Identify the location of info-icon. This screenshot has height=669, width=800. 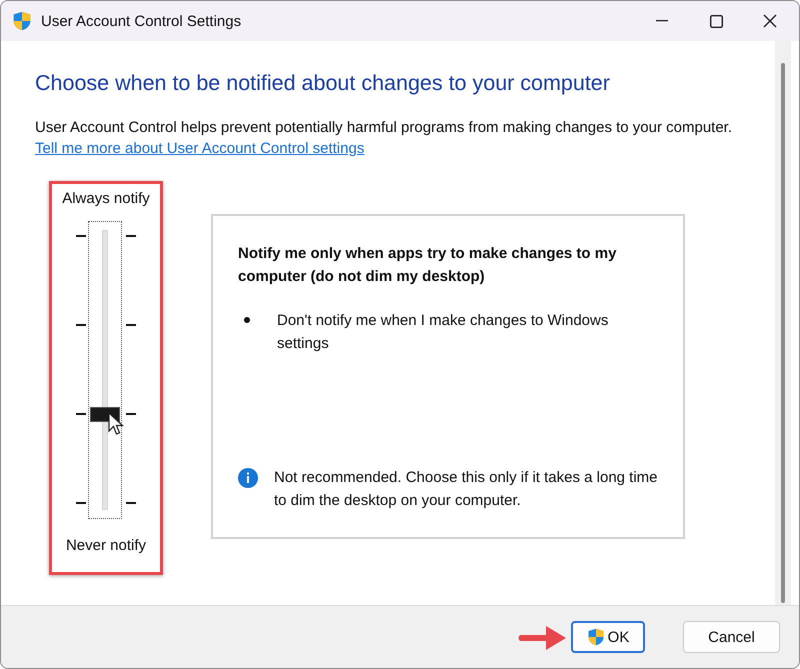
(248, 478).